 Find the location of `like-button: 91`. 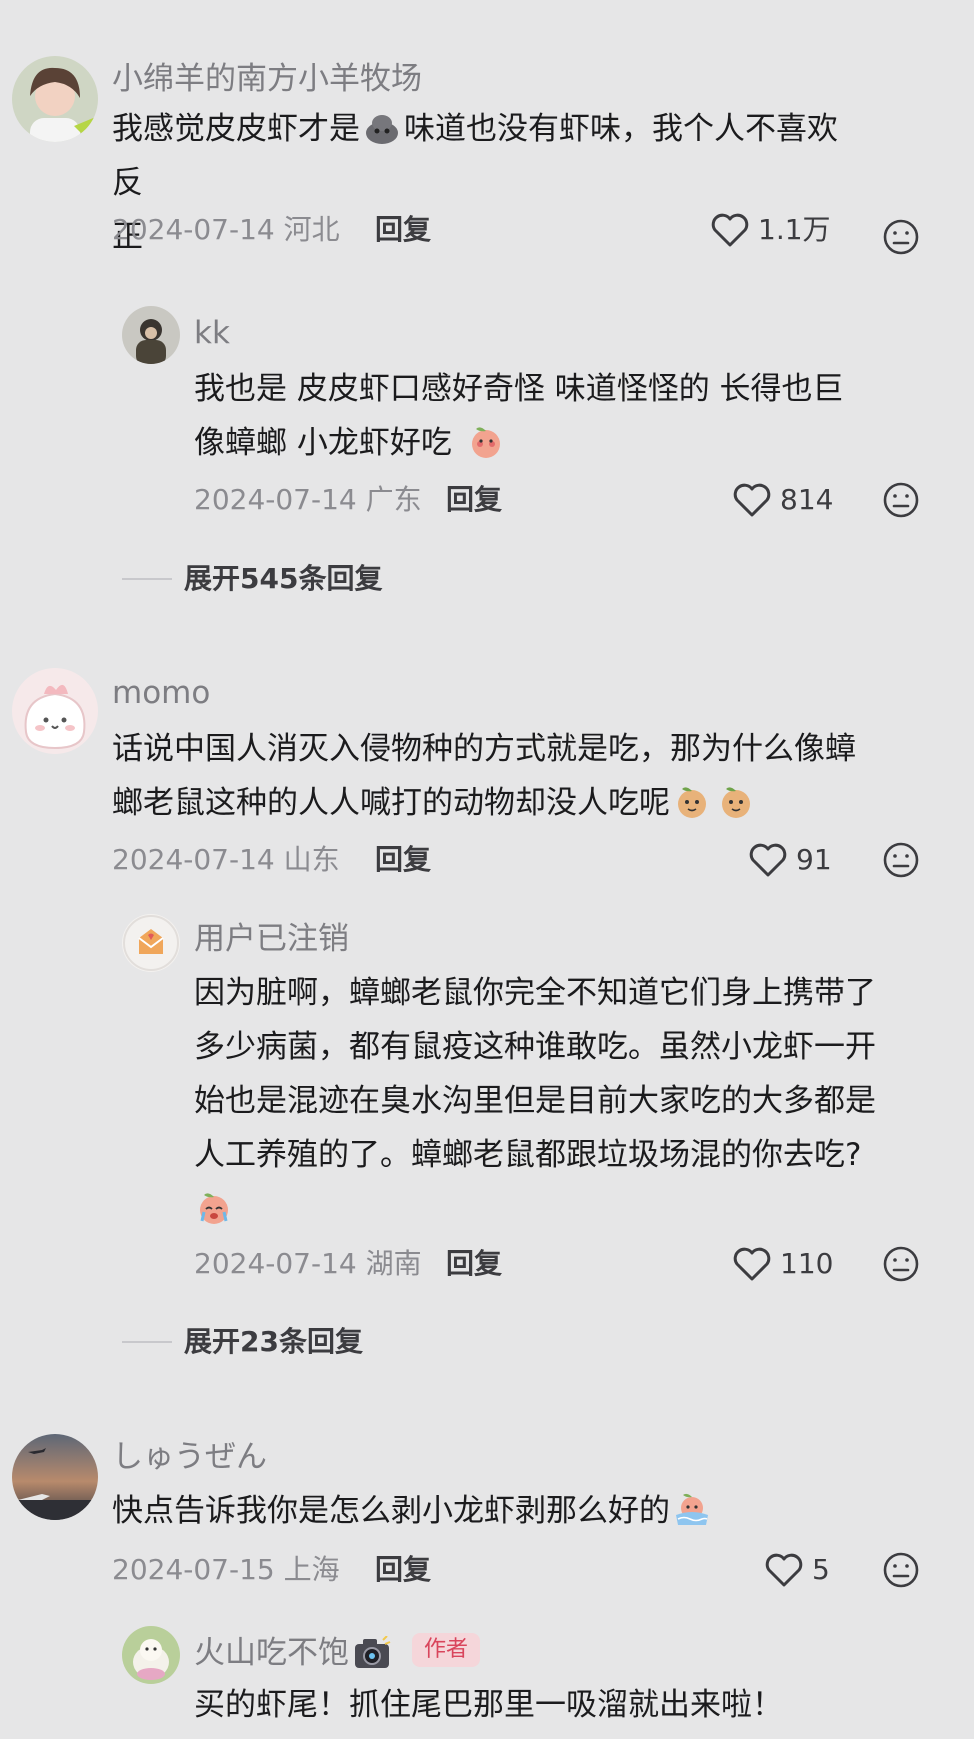

like-button: 91 is located at coordinates (790, 860).